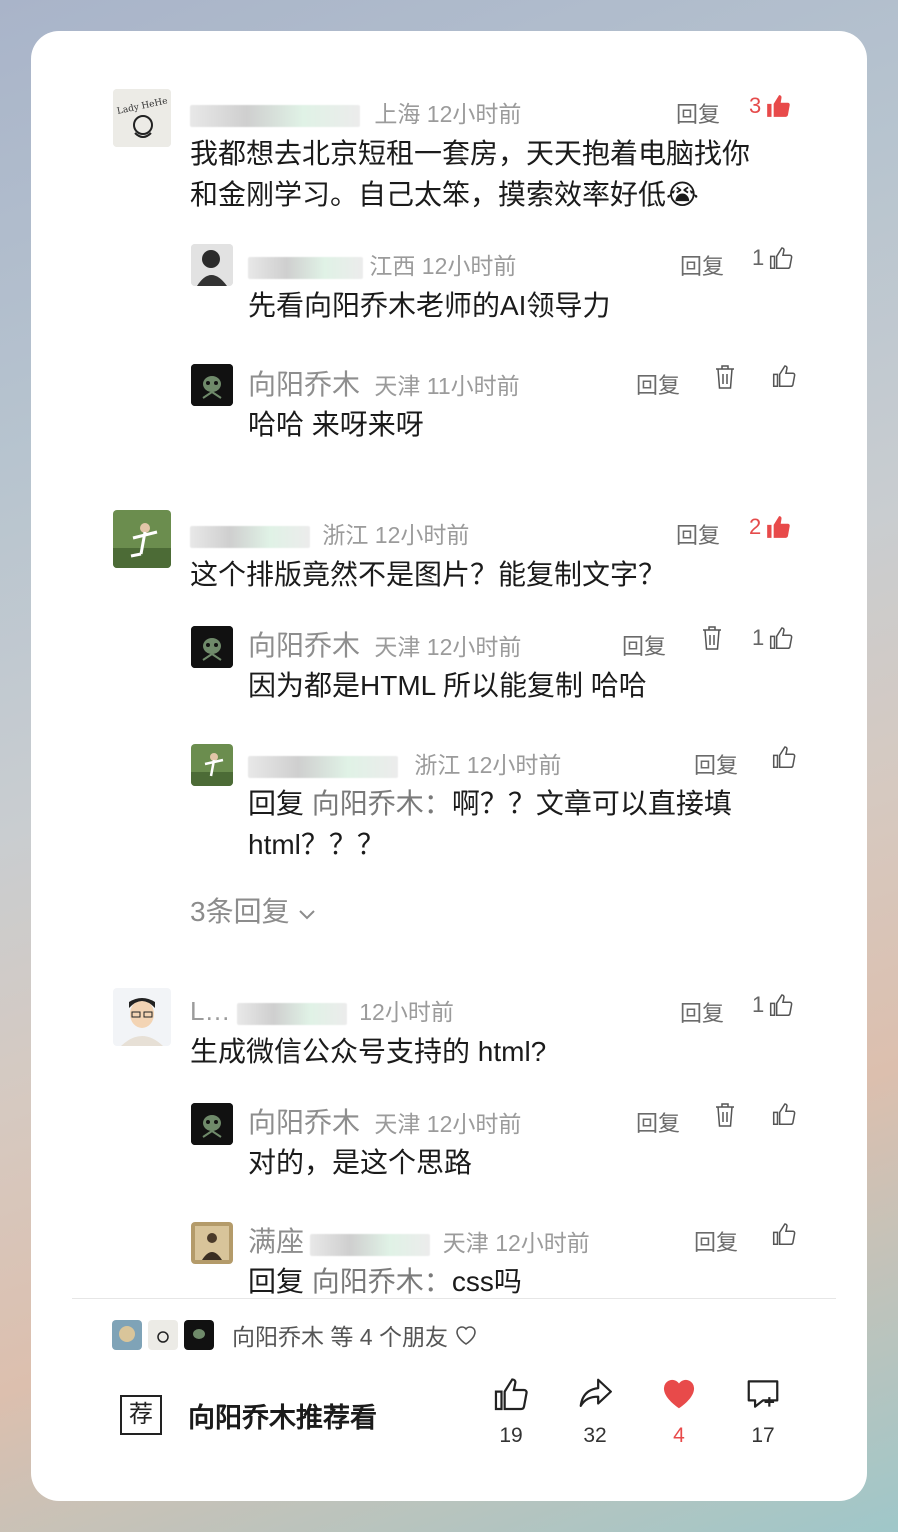 The width and height of the screenshot is (898, 1532). I want to click on comment-action-button: 17, so click(763, 1411).